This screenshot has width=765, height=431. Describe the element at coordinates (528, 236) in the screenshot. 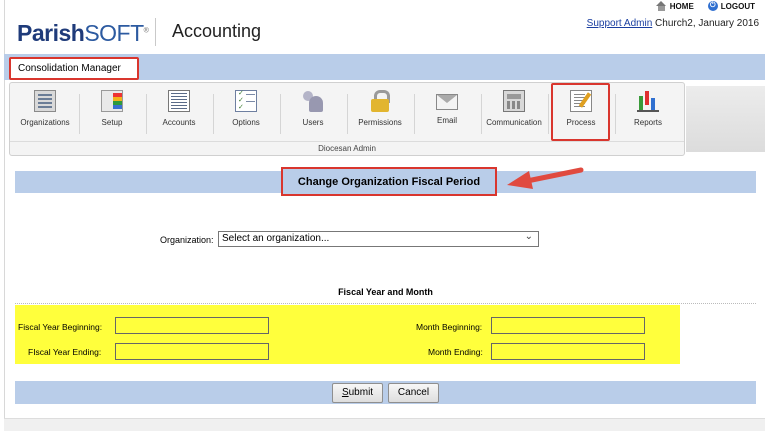

I see `chevron-down-icon: ⌄` at that location.